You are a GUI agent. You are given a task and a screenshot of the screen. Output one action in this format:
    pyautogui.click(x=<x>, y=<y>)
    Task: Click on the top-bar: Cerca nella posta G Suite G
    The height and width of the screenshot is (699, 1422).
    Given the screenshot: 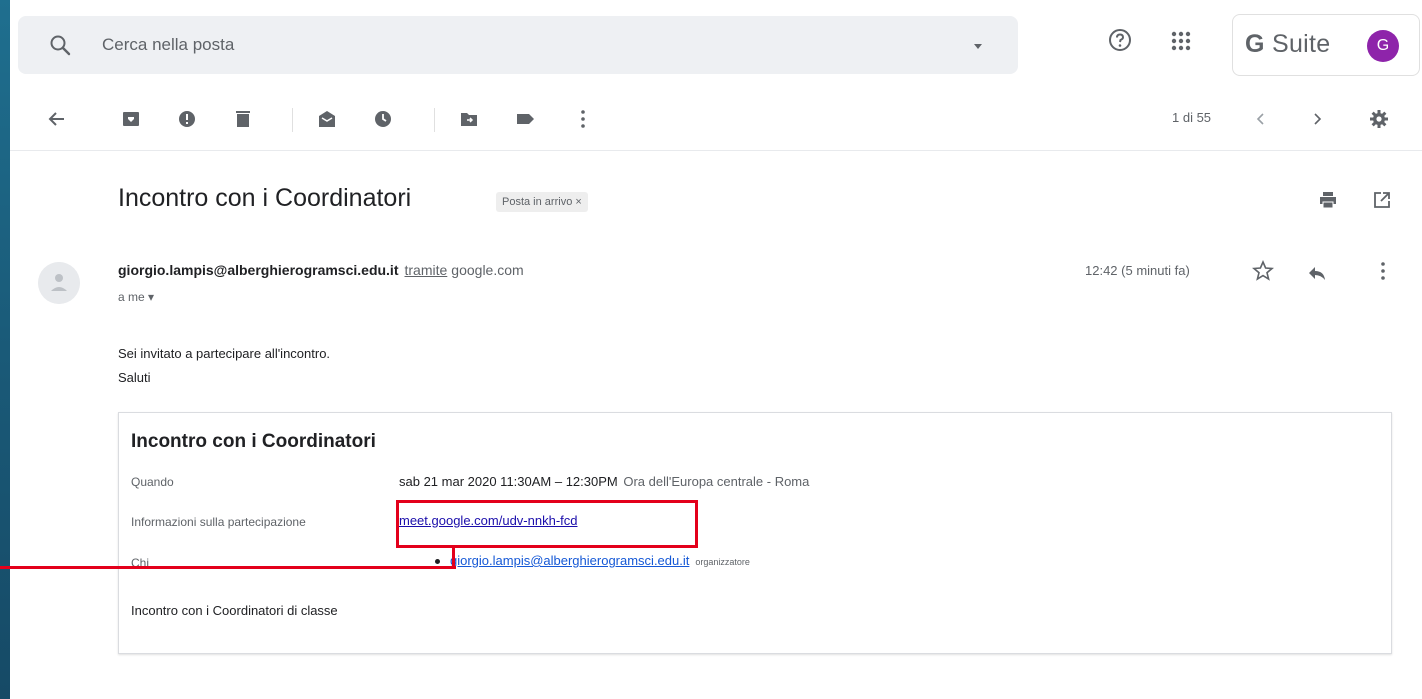 What is the action you would take?
    pyautogui.click(x=716, y=45)
    